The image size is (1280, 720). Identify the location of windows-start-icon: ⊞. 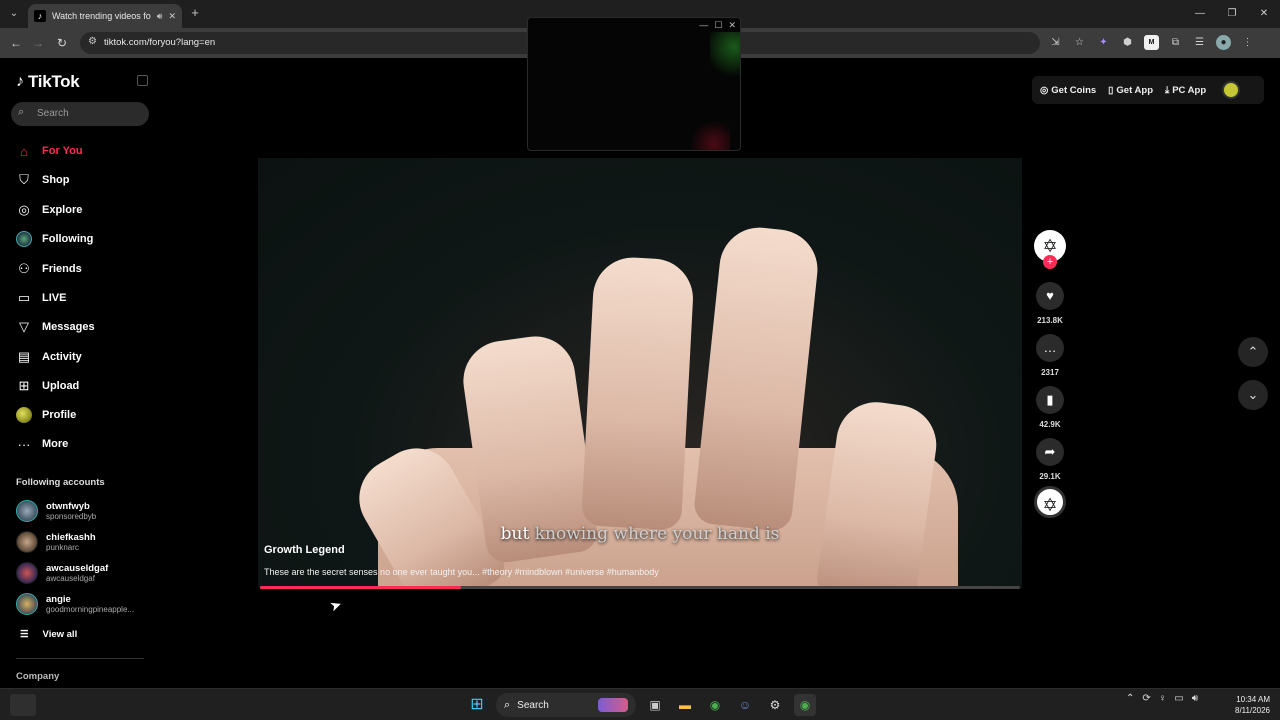
(477, 705).